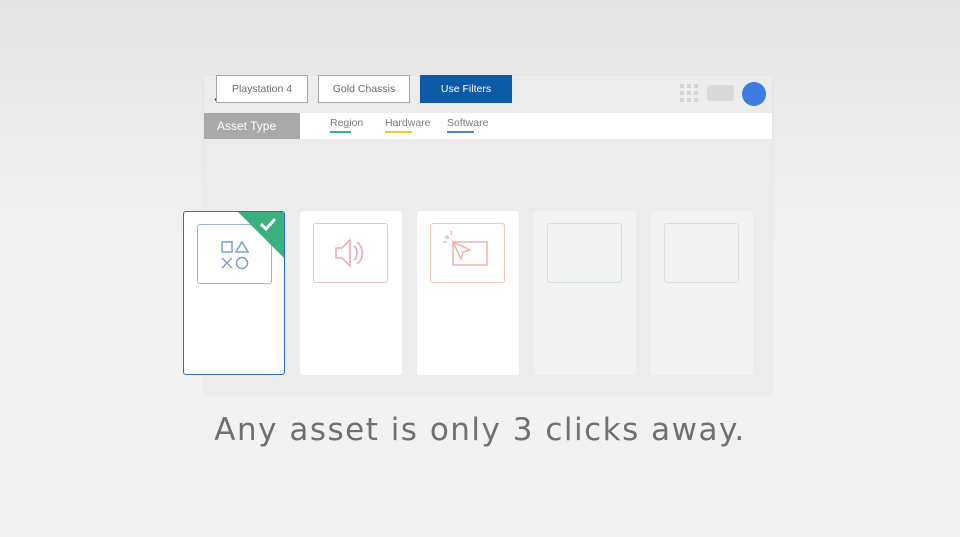 The image size is (960, 537). What do you see at coordinates (351, 293) in the screenshot?
I see `asset-card-audio` at bounding box center [351, 293].